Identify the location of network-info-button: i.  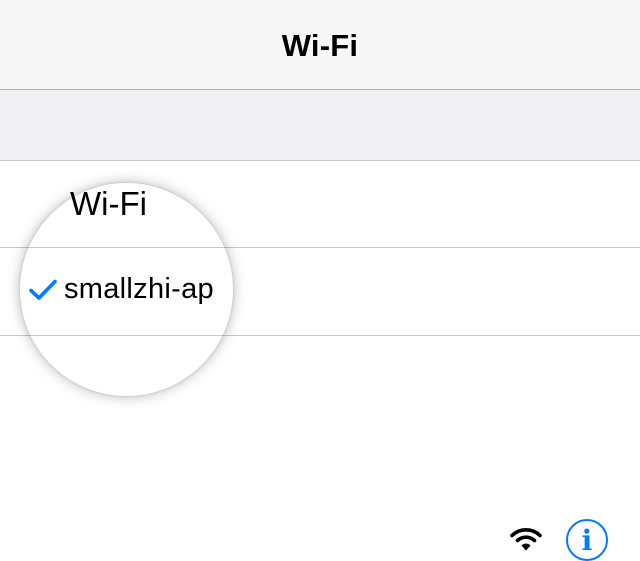
(587, 540).